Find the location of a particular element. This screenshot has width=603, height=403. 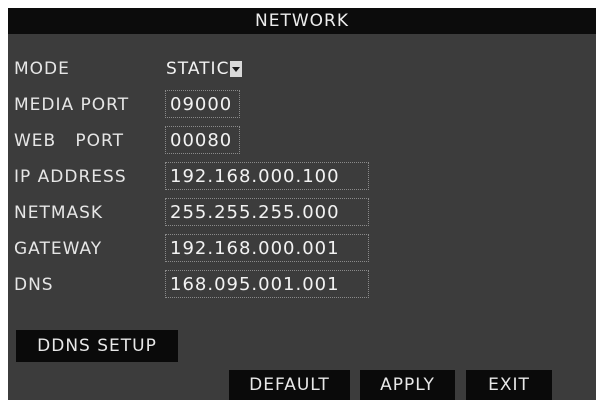

mode-select: STATIC is located at coordinates (217, 69).